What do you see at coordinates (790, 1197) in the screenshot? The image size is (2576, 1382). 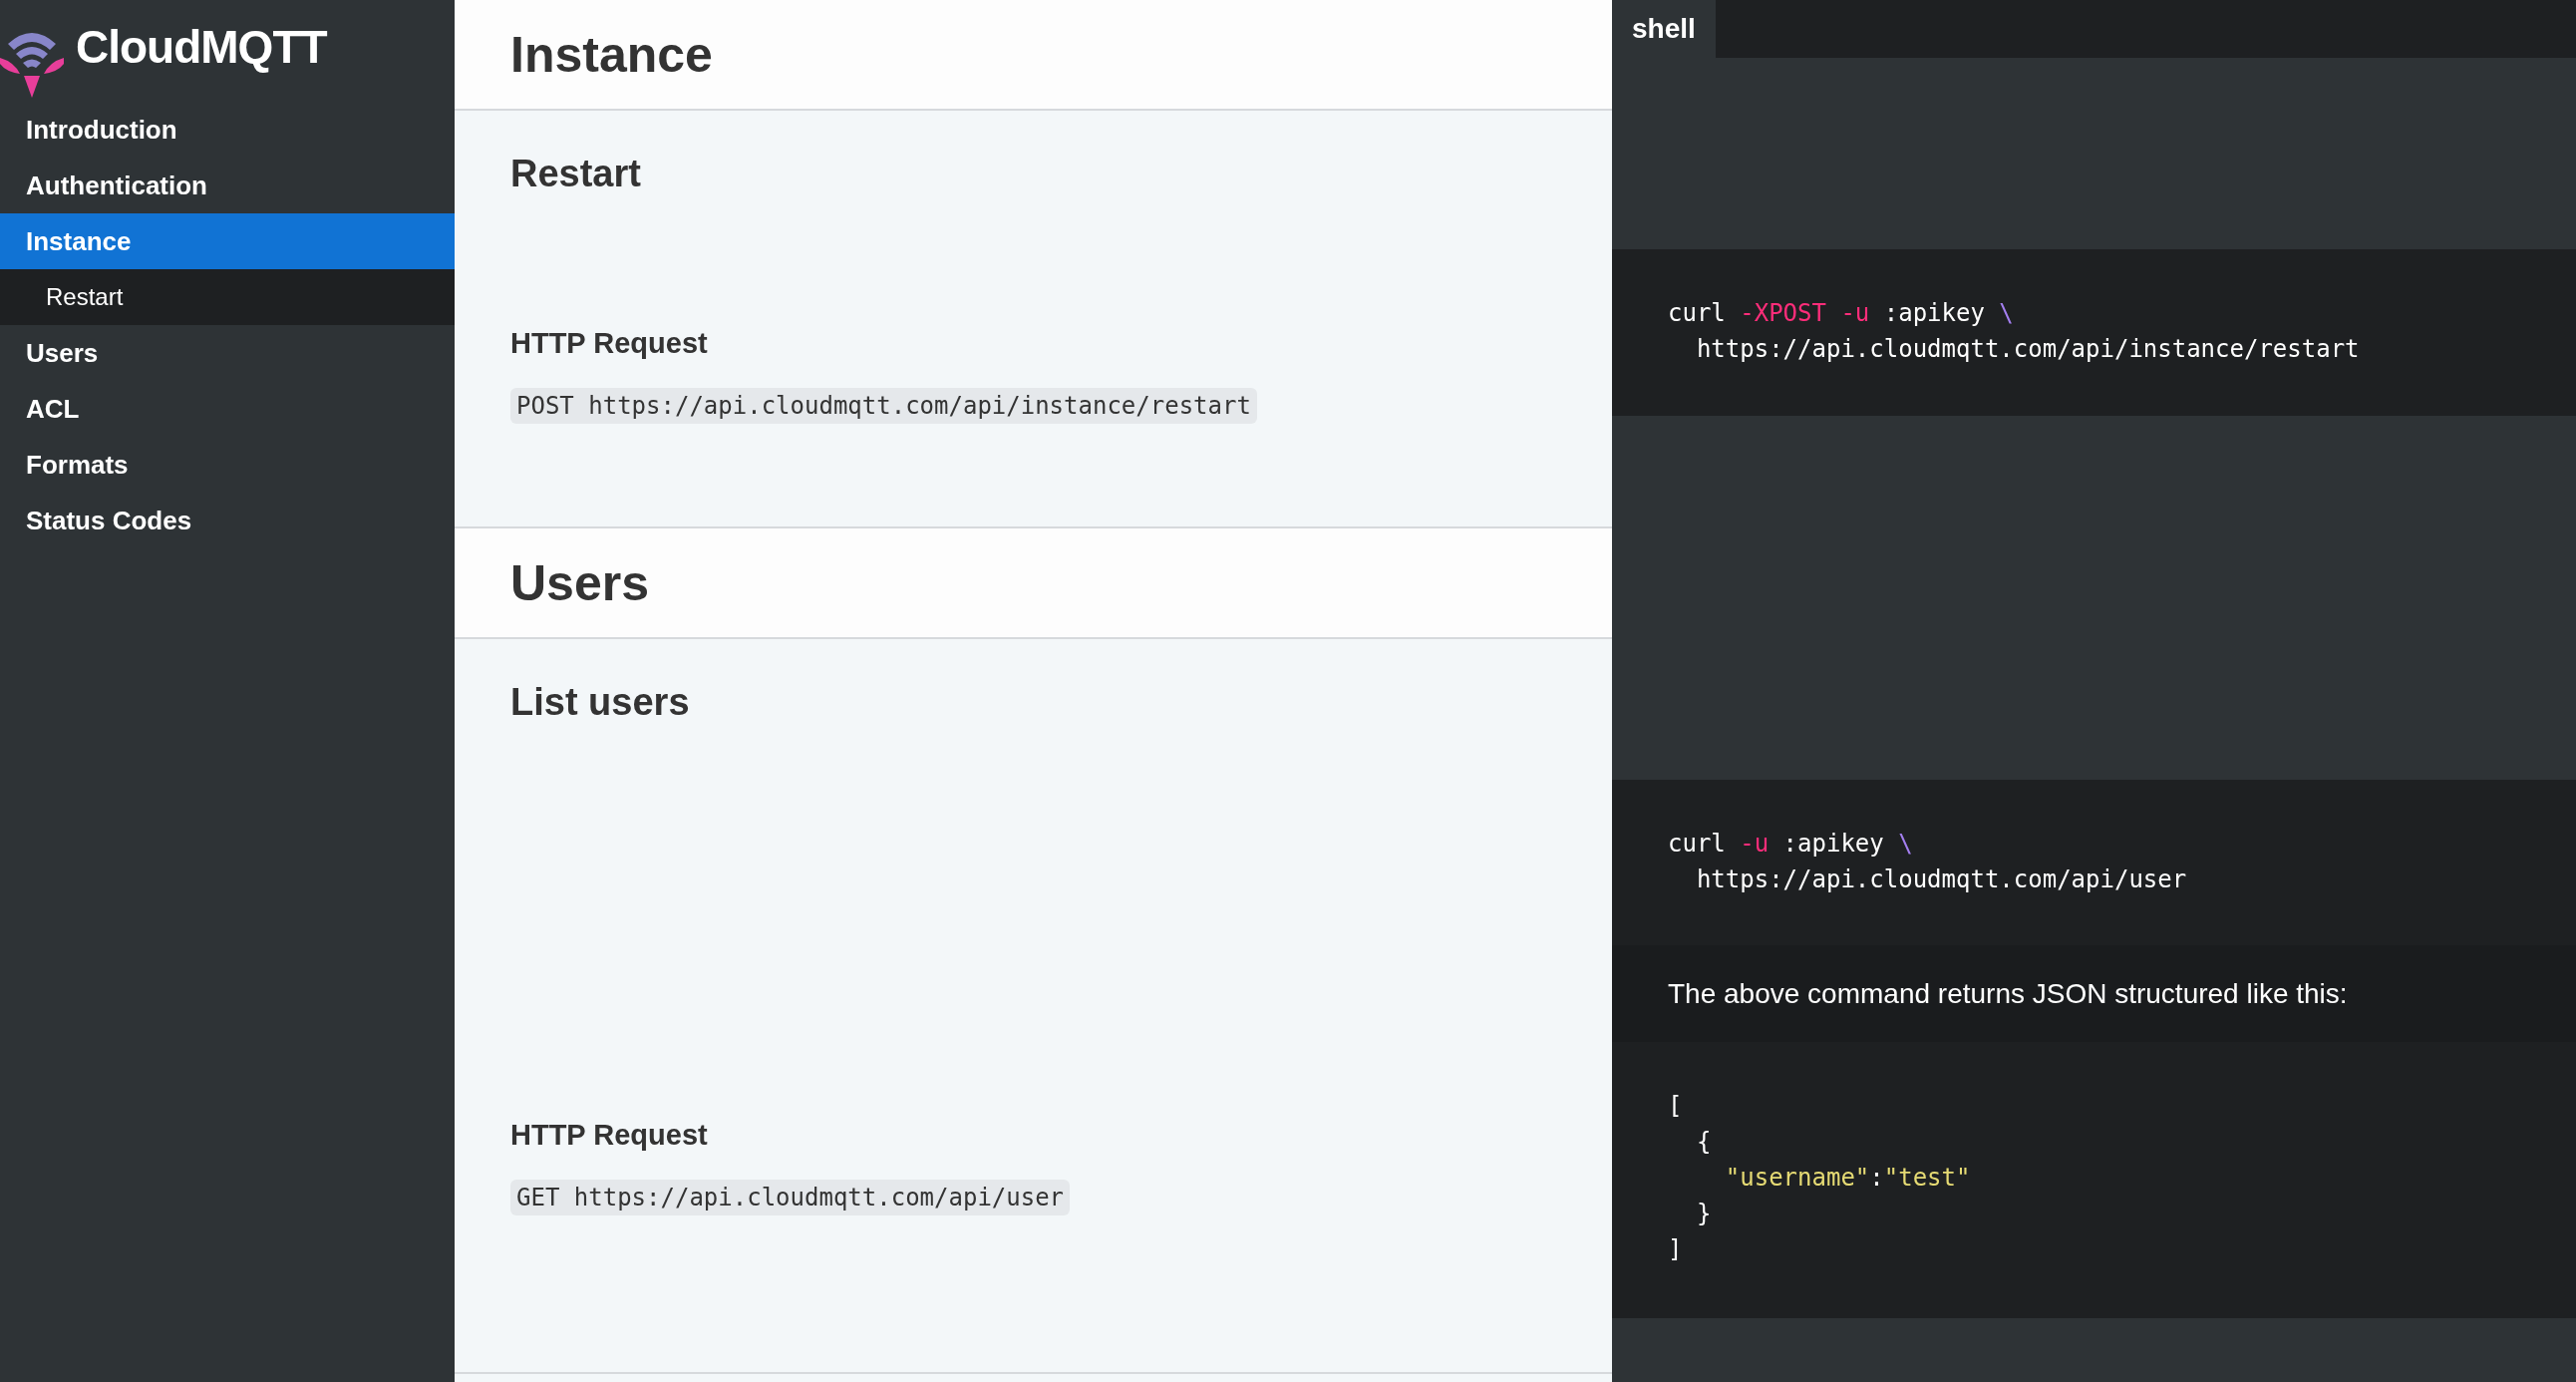 I see `request-code: GET https://api.cloudmqtt.com/api/user` at bounding box center [790, 1197].